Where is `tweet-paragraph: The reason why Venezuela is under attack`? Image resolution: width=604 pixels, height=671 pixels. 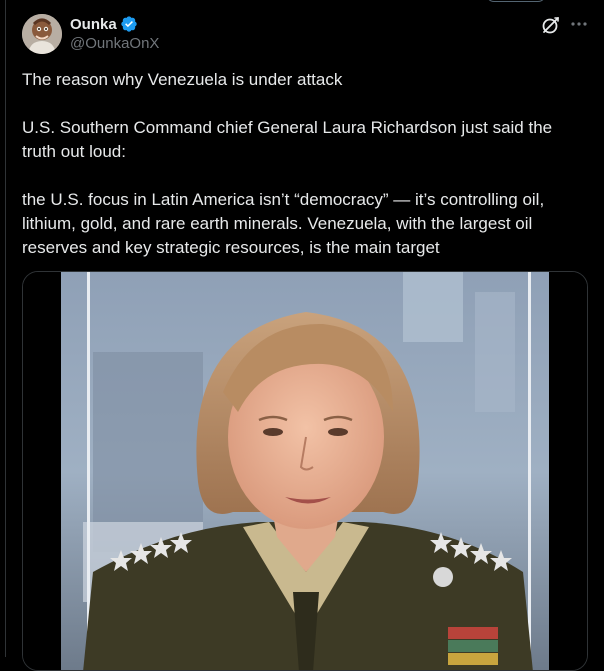 tweet-paragraph: The reason why Venezuela is under attack is located at coordinates (182, 79).